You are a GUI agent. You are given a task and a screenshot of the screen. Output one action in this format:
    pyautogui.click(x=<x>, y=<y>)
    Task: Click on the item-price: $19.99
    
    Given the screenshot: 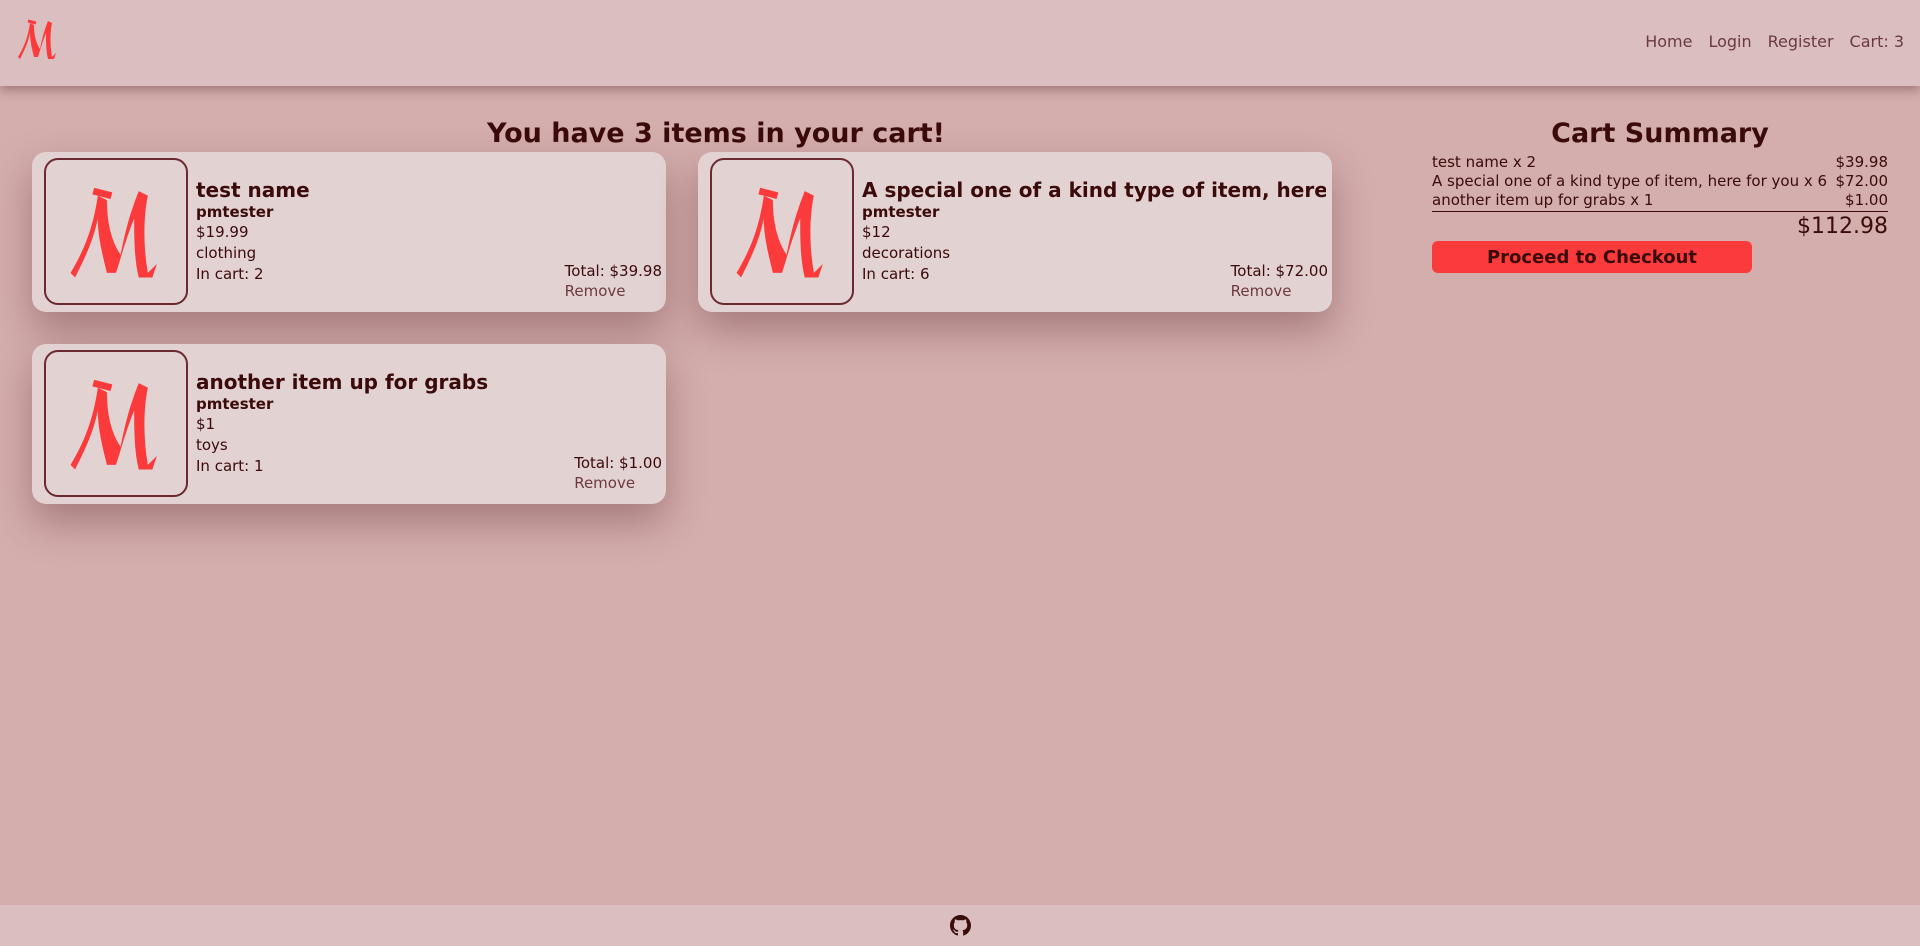 What is the action you would take?
    pyautogui.click(x=222, y=232)
    